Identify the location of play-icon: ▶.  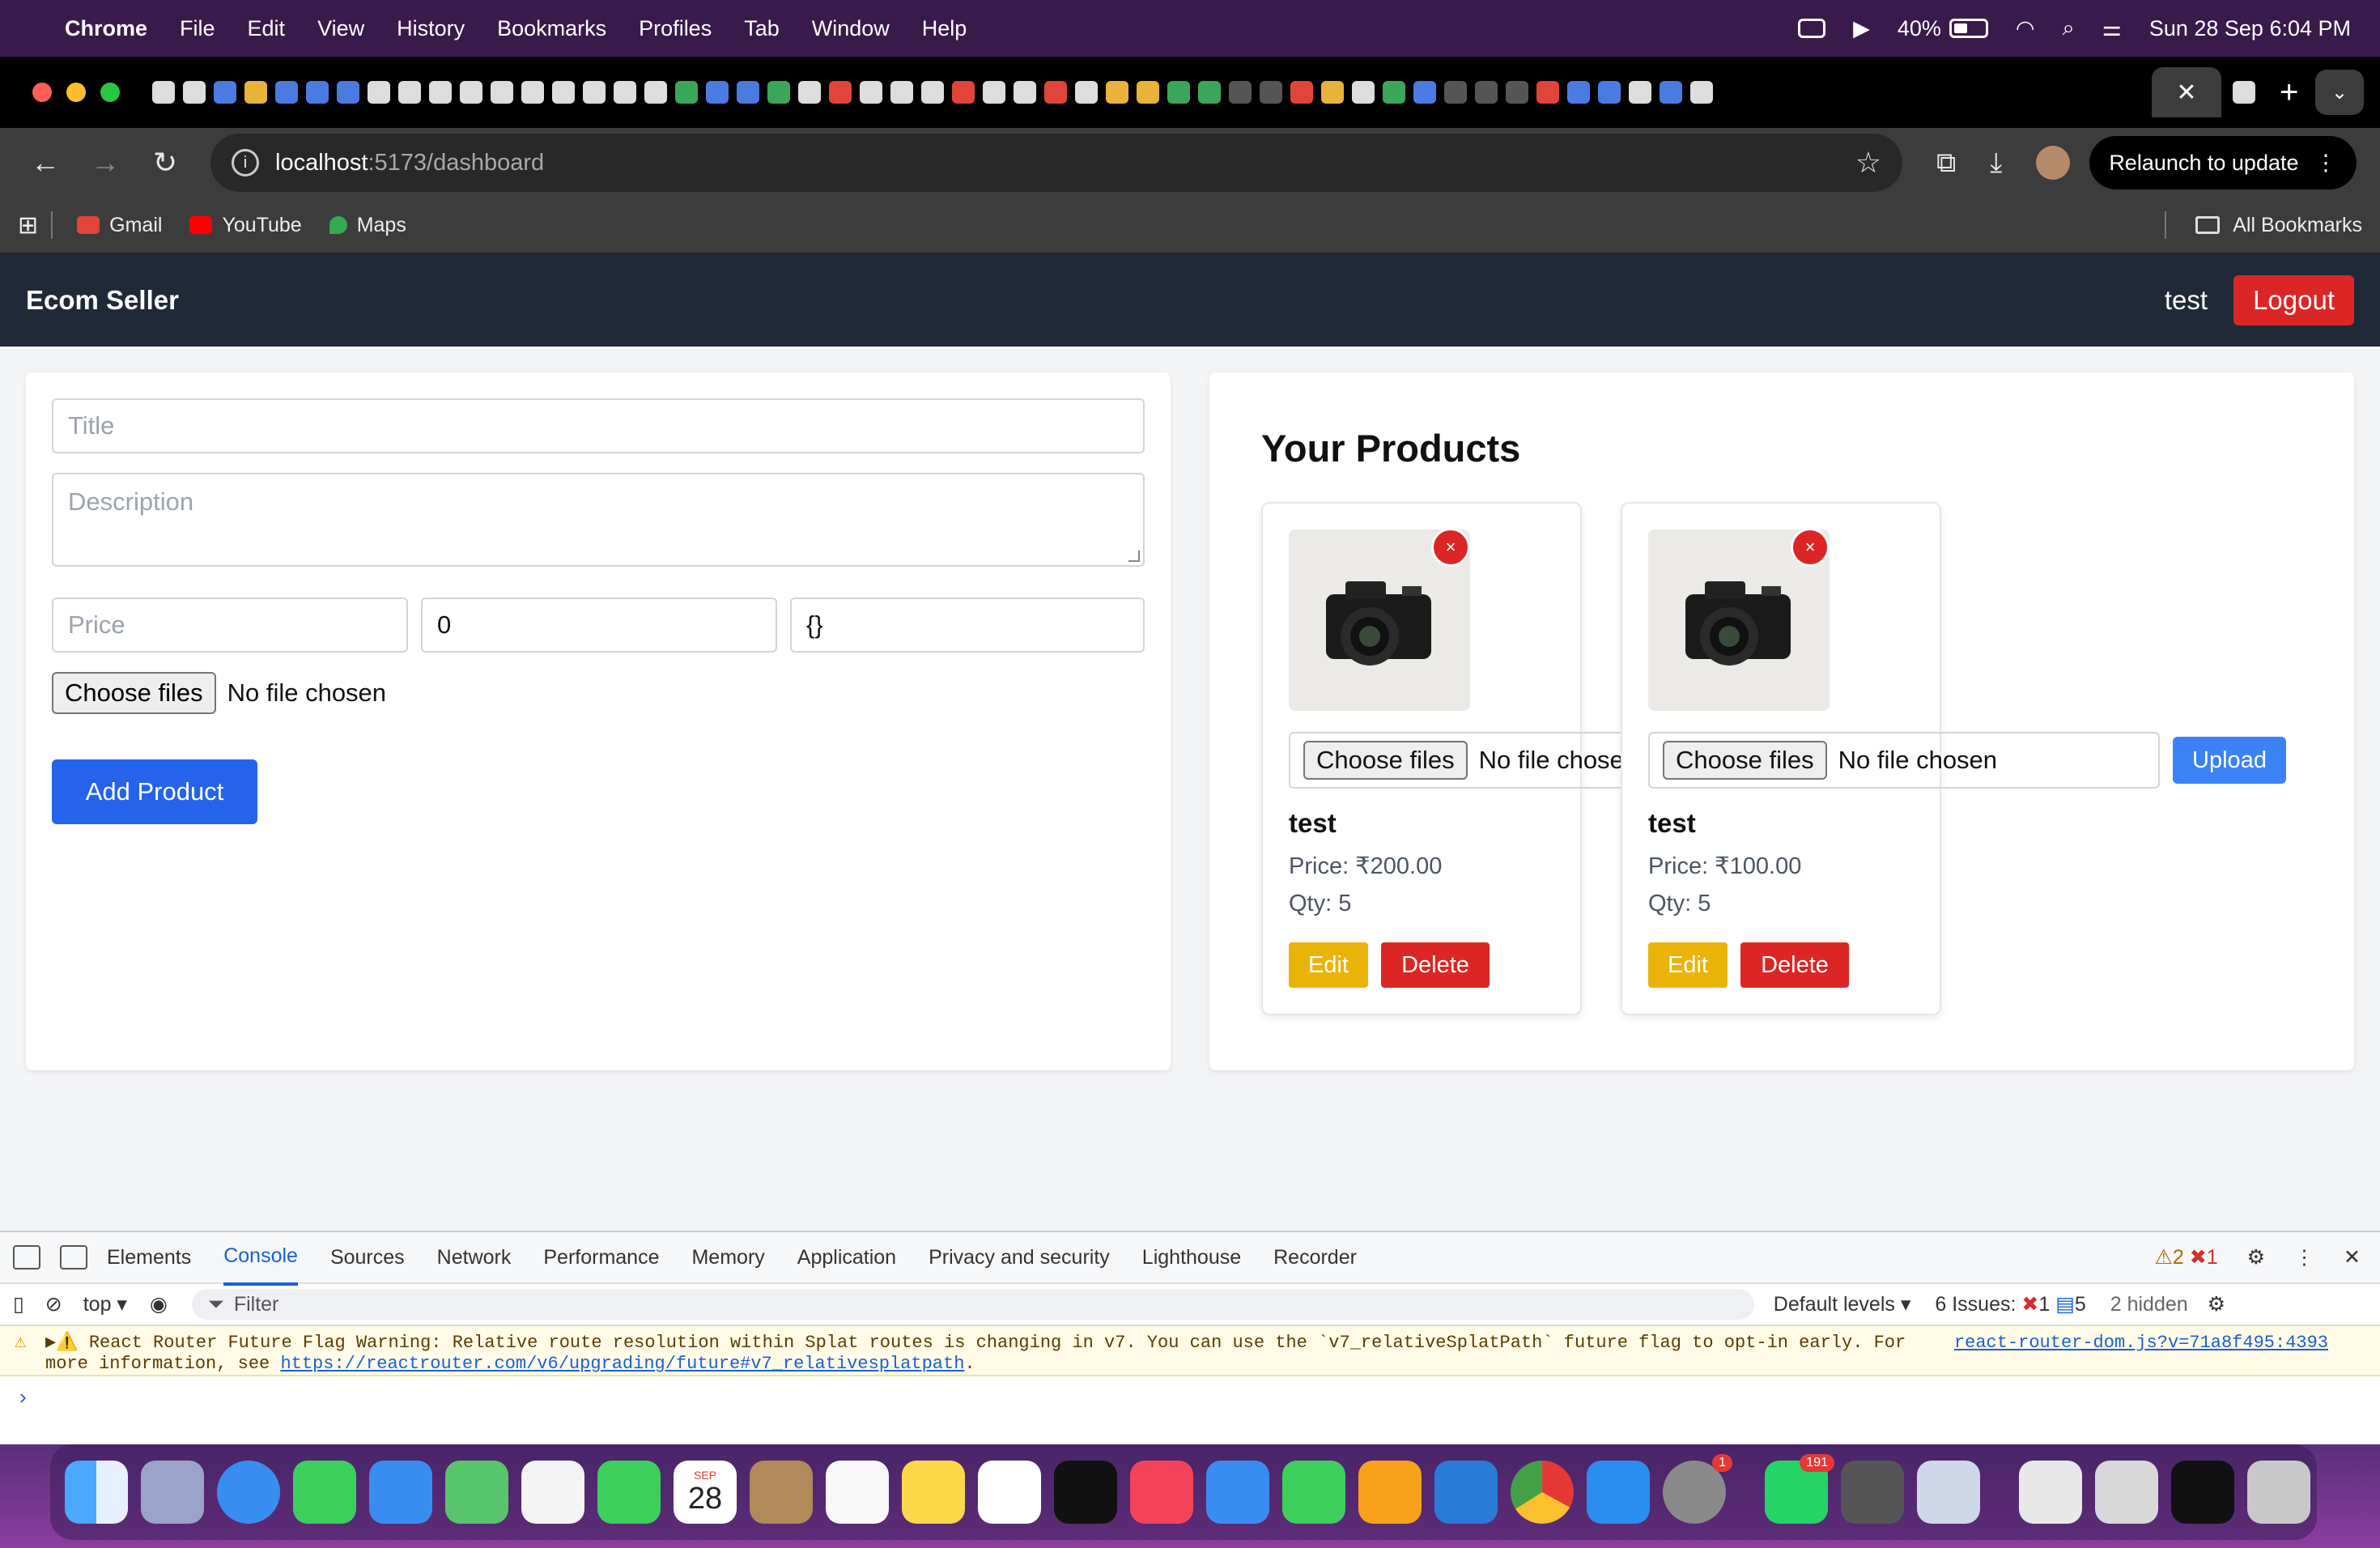
(1861, 29).